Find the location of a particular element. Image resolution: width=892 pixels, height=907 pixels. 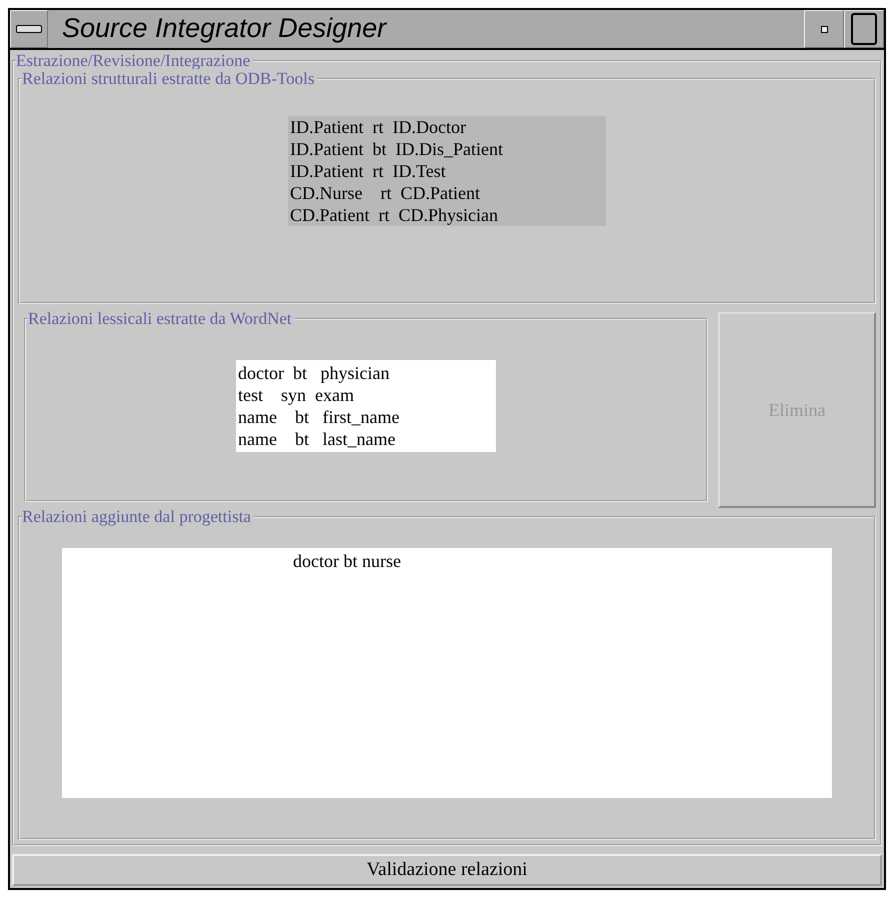

minimize-button is located at coordinates (824, 29).